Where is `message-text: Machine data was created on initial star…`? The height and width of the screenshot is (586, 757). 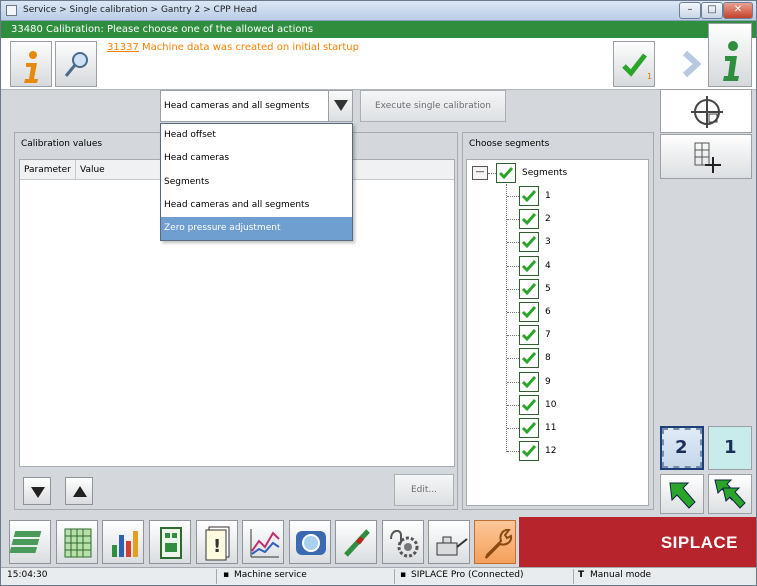
message-text: Machine data was created on initial star… is located at coordinates (250, 47).